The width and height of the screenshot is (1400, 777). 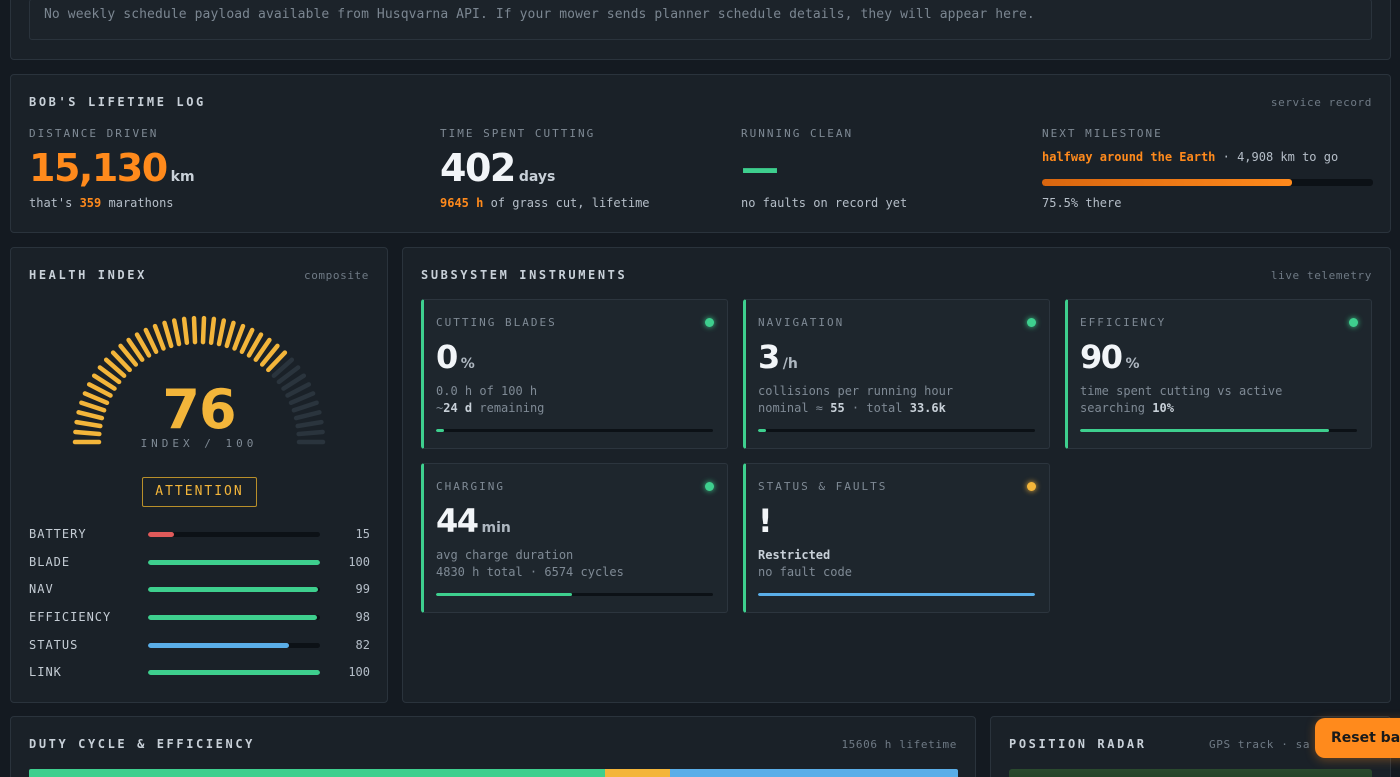 I want to click on health-row-efficiency: EFFICIENCY 98, so click(x=199, y=618).